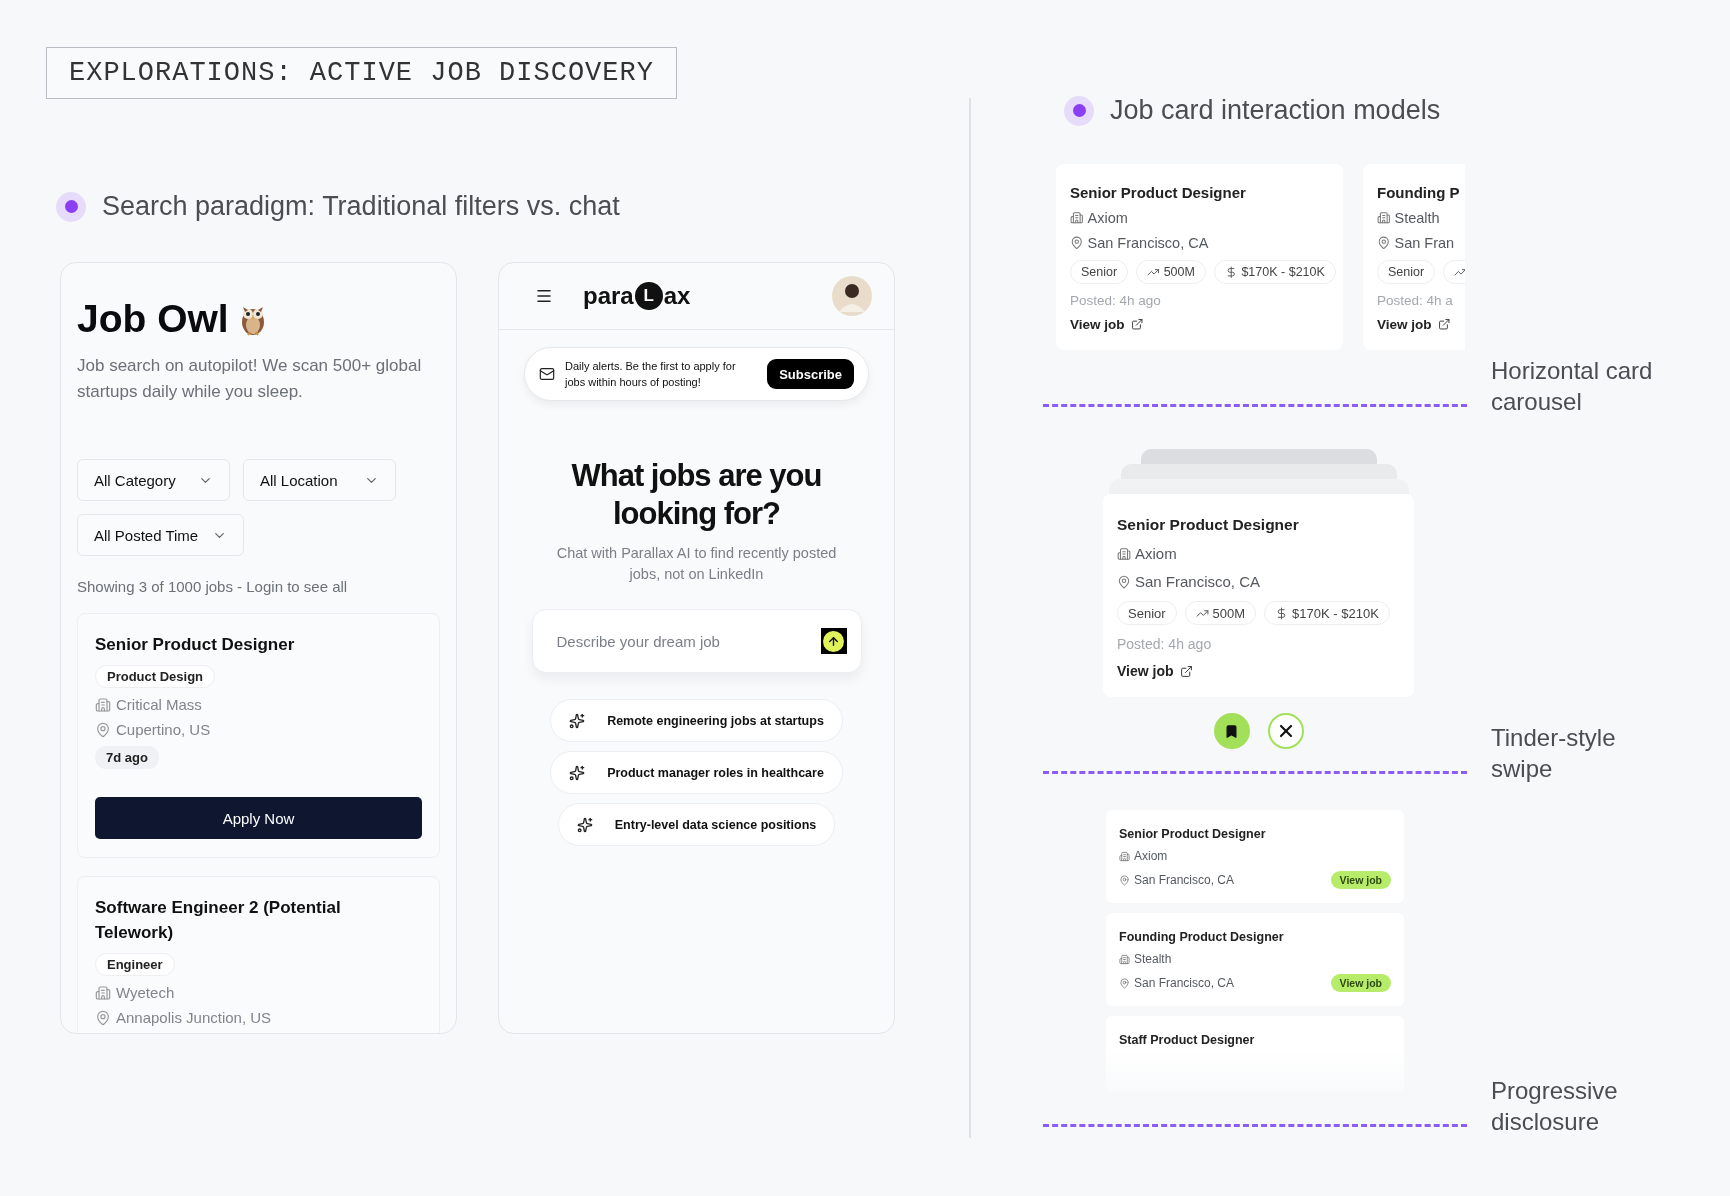 Image resolution: width=1730 pixels, height=1196 pixels. Describe the element at coordinates (852, 296) in the screenshot. I see `avatar` at that location.